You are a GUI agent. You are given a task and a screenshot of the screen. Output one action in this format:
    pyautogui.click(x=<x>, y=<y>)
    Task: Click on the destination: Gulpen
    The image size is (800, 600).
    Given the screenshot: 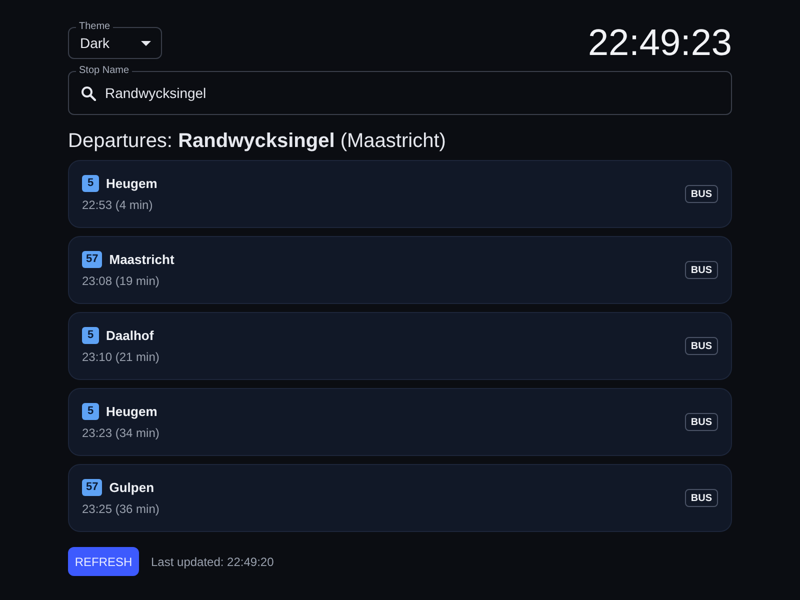 What is the action you would take?
    pyautogui.click(x=131, y=487)
    